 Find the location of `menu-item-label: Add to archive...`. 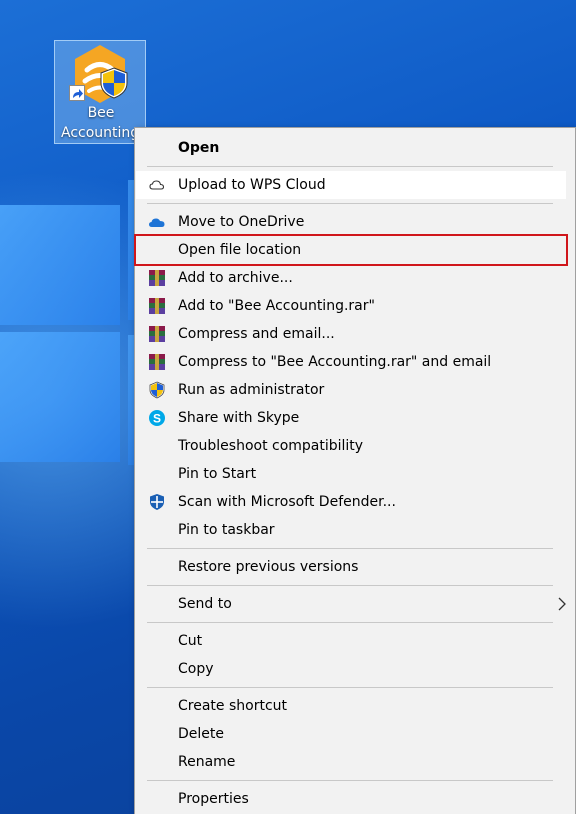

menu-item-label: Add to archive... is located at coordinates (235, 278).